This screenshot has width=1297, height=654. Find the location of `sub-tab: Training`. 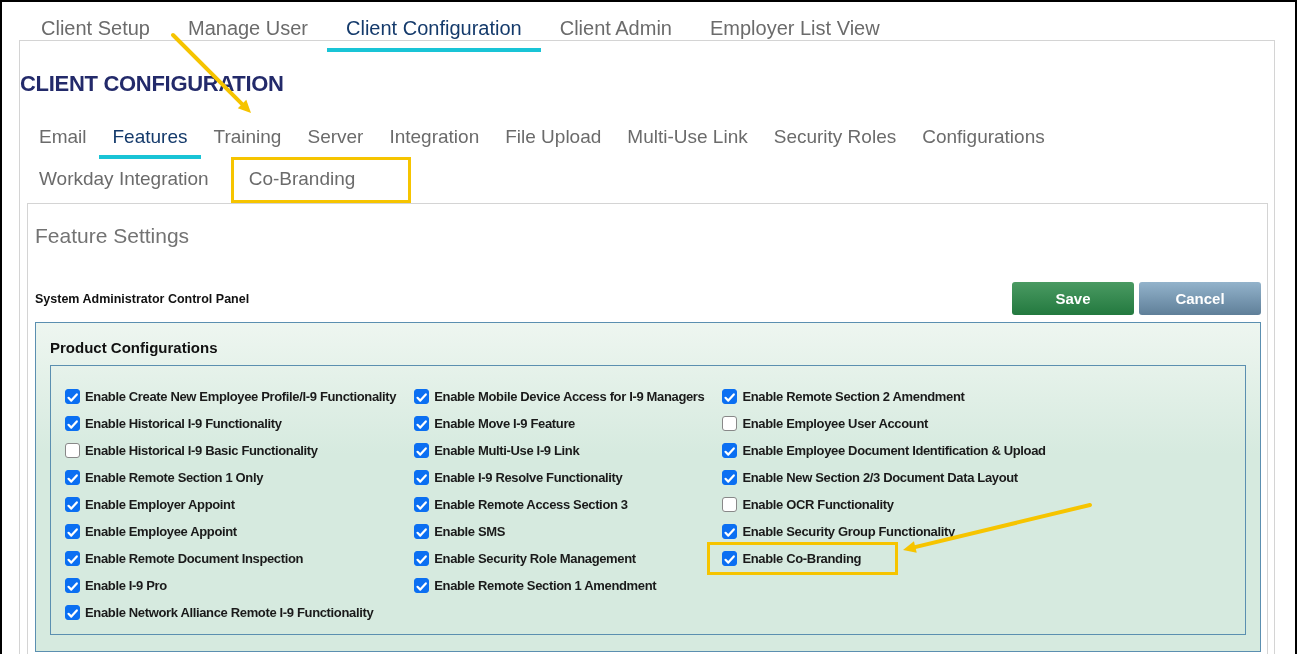

sub-tab: Training is located at coordinates (254, 138).